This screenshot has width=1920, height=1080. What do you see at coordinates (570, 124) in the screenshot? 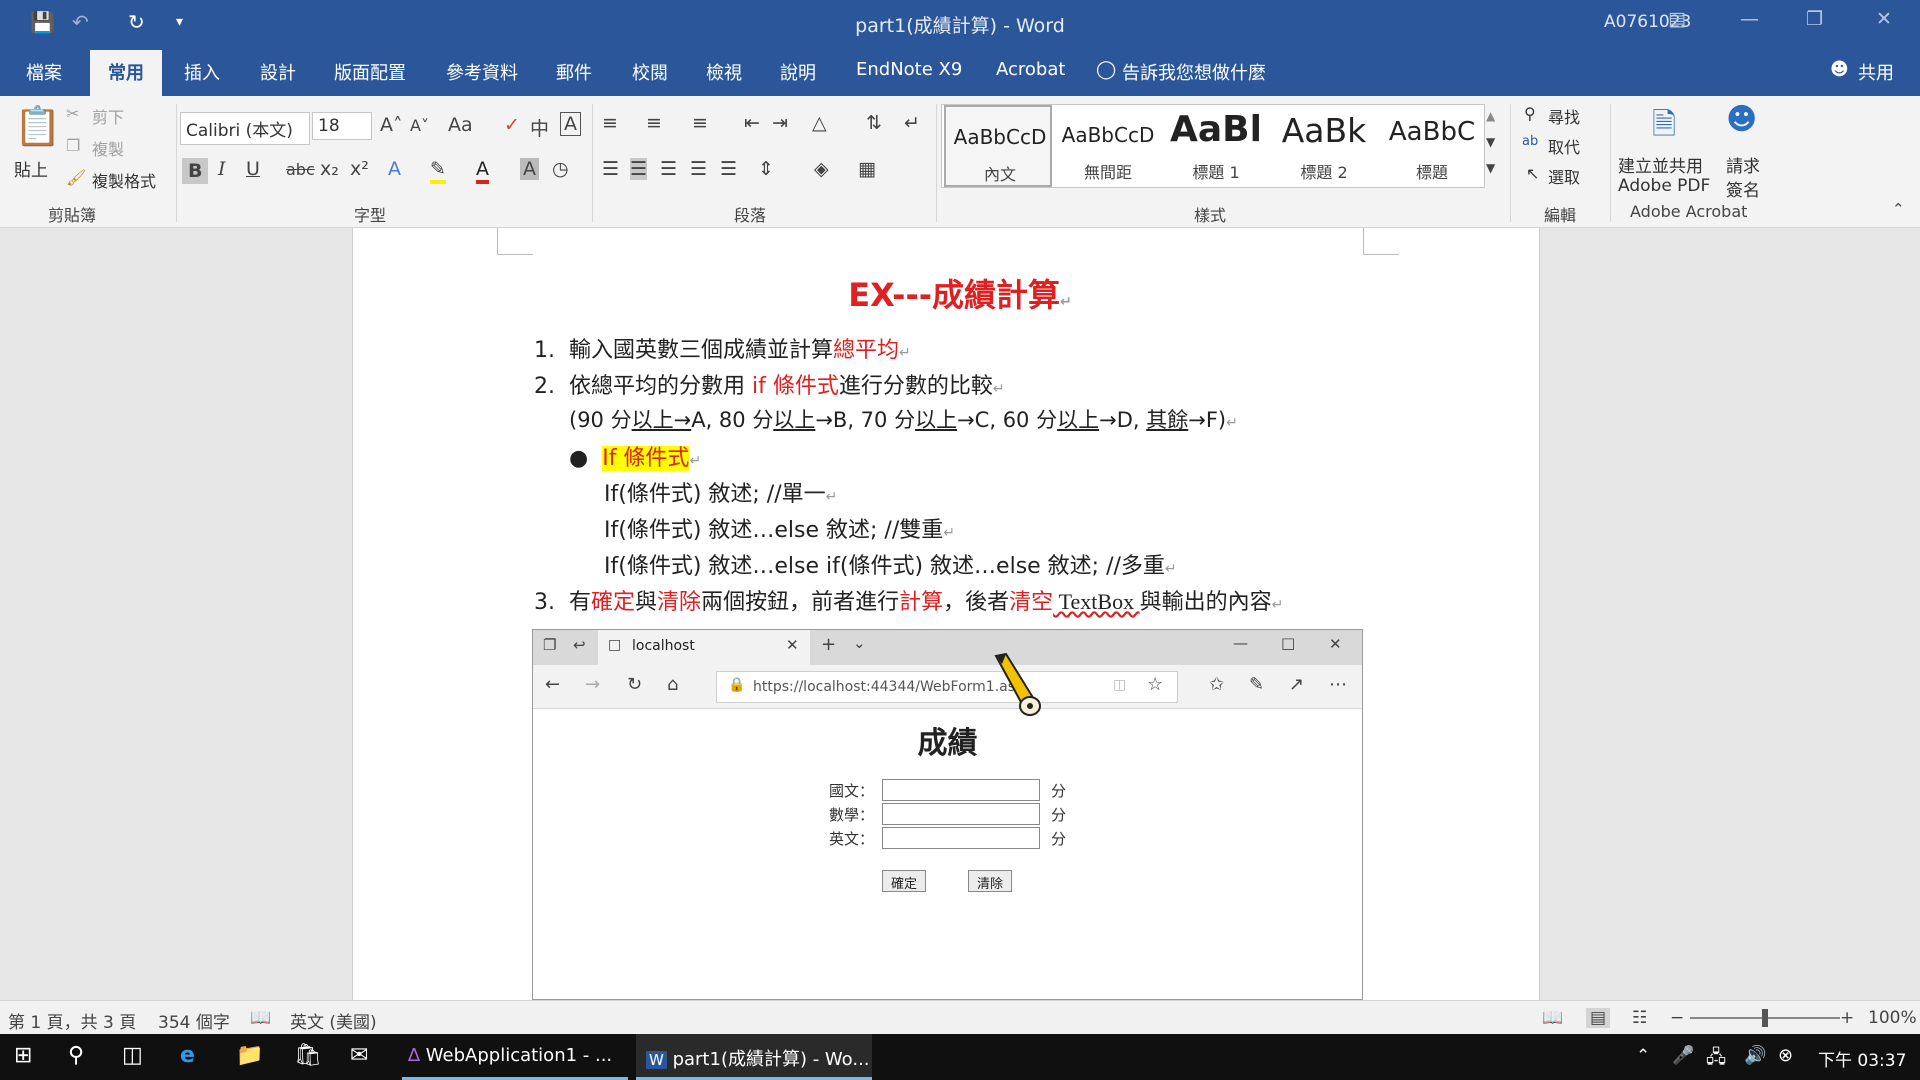
I see `char-border-icon: A` at bounding box center [570, 124].